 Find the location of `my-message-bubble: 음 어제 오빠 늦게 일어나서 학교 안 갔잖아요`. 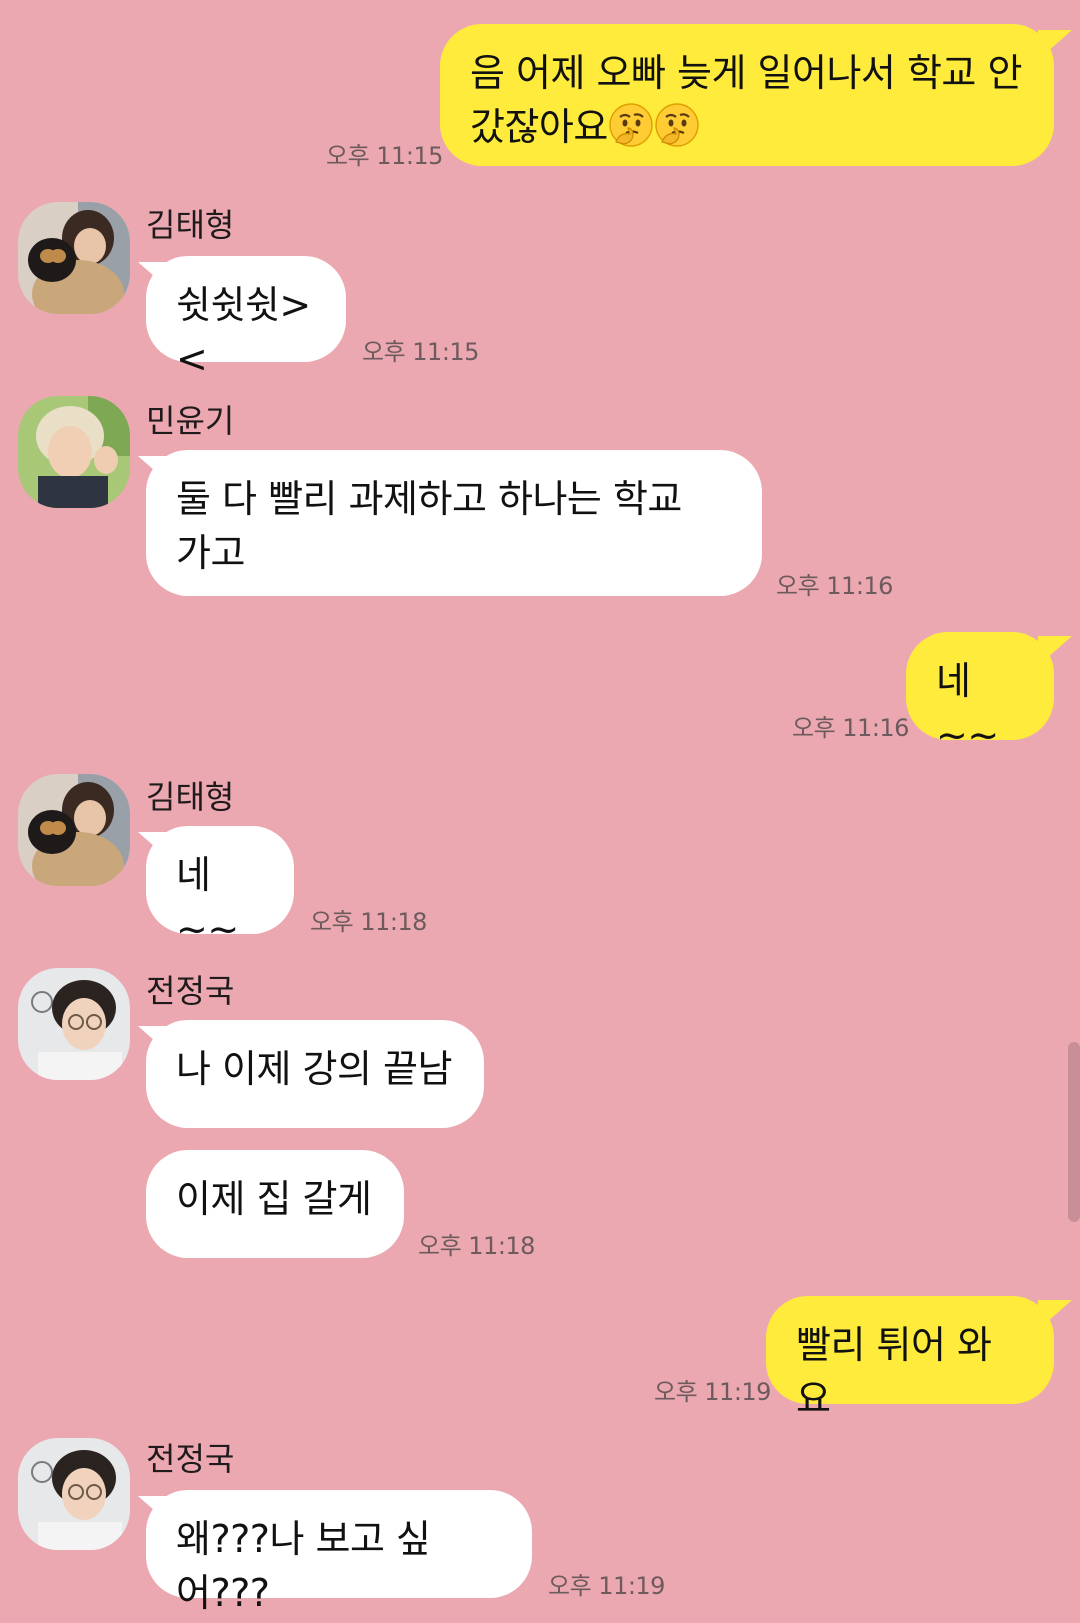

my-message-bubble: 음 어제 오빠 늦게 일어나서 학교 안 갔잖아요 is located at coordinates (747, 95).